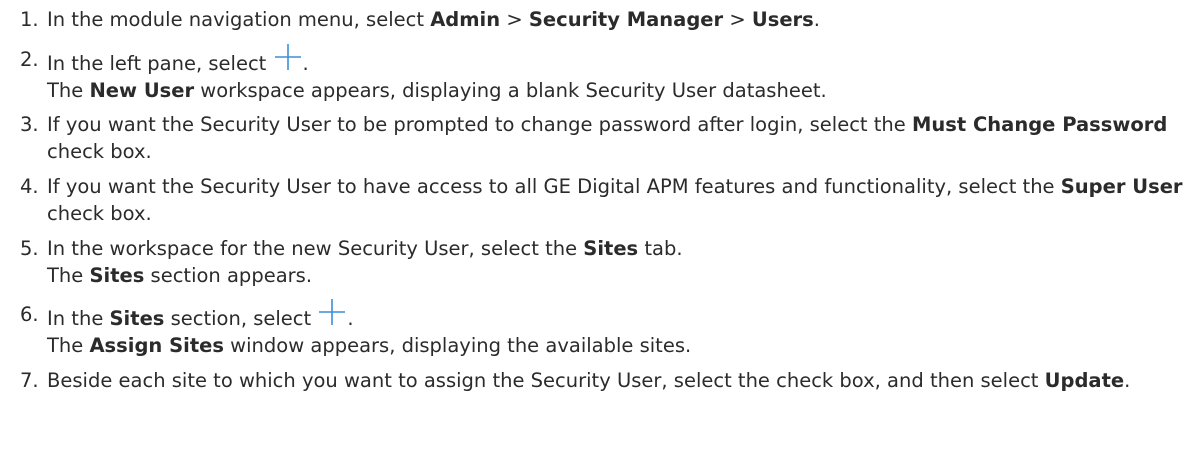  Describe the element at coordinates (1039, 124) in the screenshot. I see `must-change-password-label: Must Change Password` at that location.